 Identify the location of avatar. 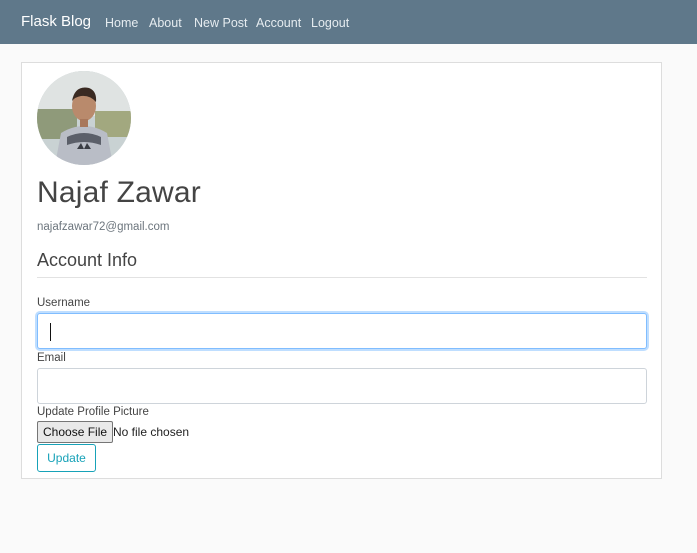
(84, 118).